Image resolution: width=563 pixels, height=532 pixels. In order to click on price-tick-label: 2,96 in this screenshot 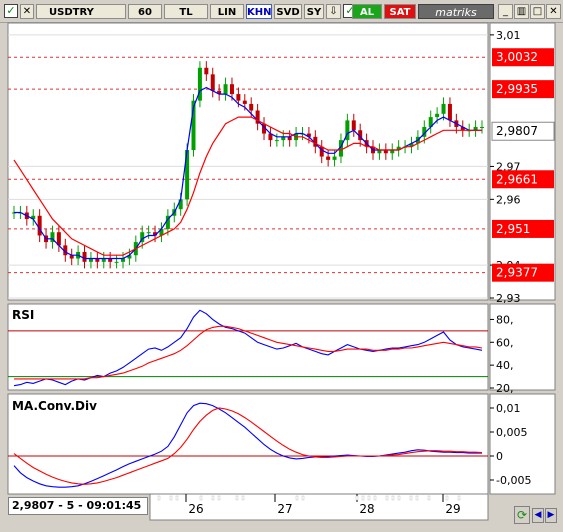, I will do `click(508, 199)`.